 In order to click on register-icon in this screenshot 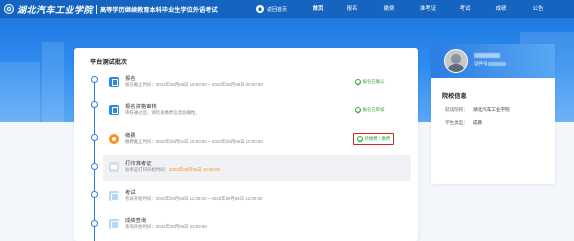, I will do `click(114, 82)`.